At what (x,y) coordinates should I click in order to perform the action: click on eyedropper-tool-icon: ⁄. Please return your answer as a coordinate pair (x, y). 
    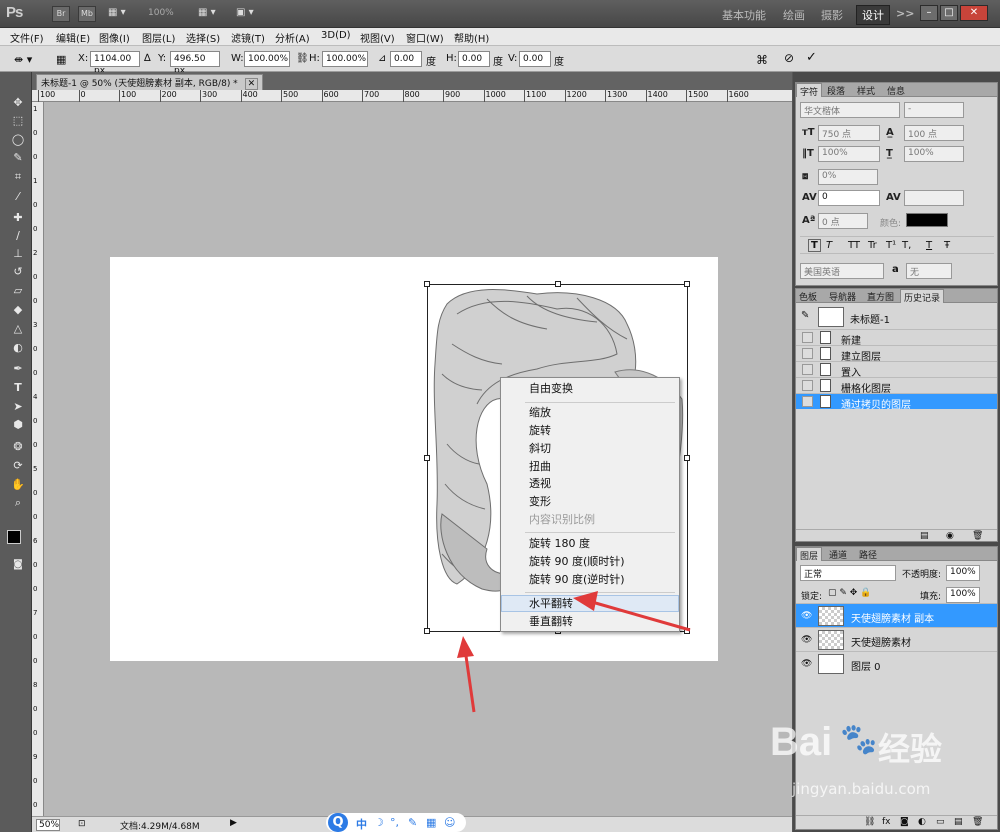
    Looking at the image, I should click on (18, 197).